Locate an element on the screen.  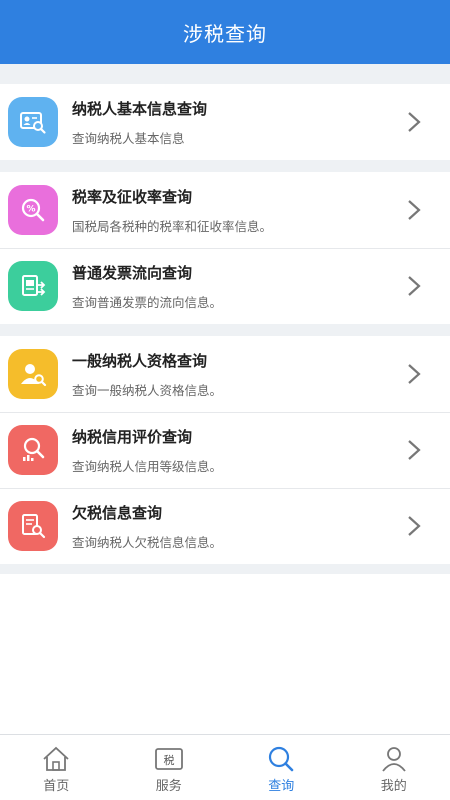
query-group-1: 纳税人基本信息查询 查询纳税人基本信息 is located at coordinates (225, 122).